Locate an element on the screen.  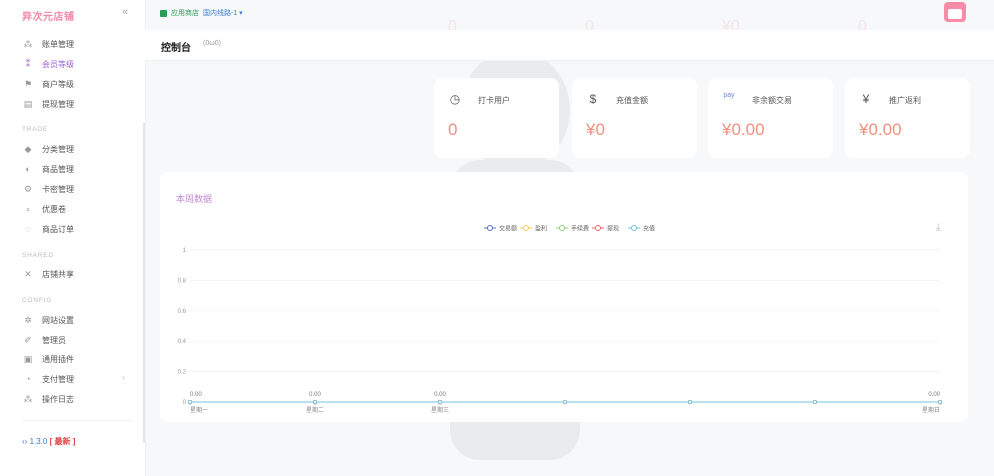
sidebar-item: ▤ 提现管理 is located at coordinates (48, 104).